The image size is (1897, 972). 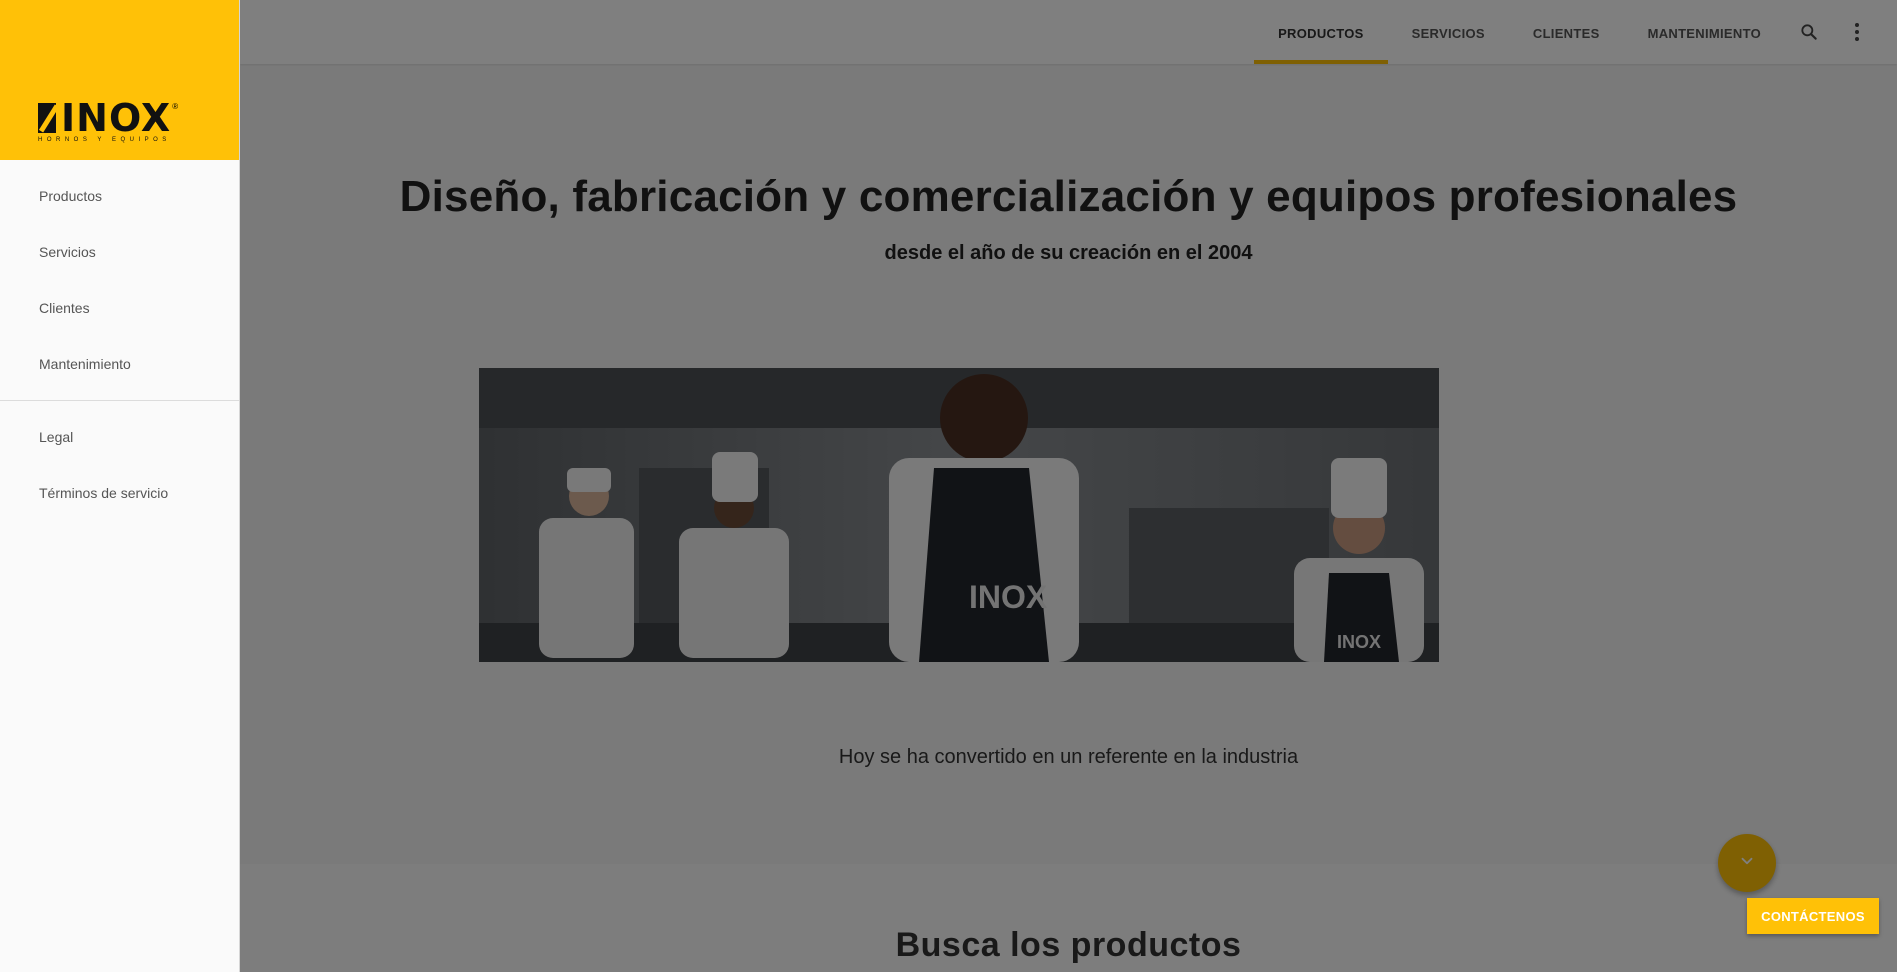 I want to click on drawer-item-terminos: Términos de servicio, so click(x=119, y=493).